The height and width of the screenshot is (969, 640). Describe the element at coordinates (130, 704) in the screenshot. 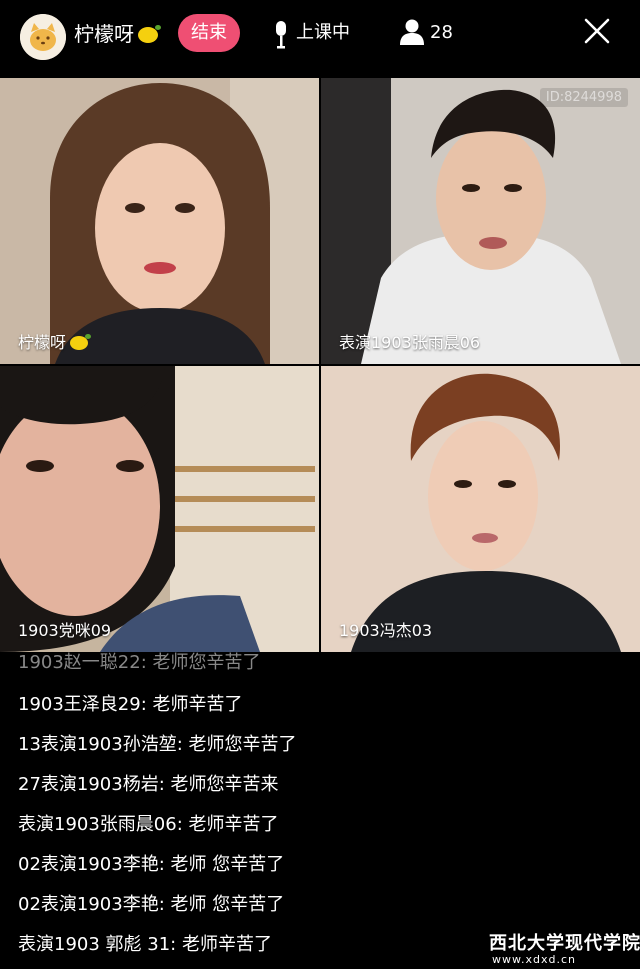

I see `chat-message: 1903王泽良29: 老师辛苦了` at that location.